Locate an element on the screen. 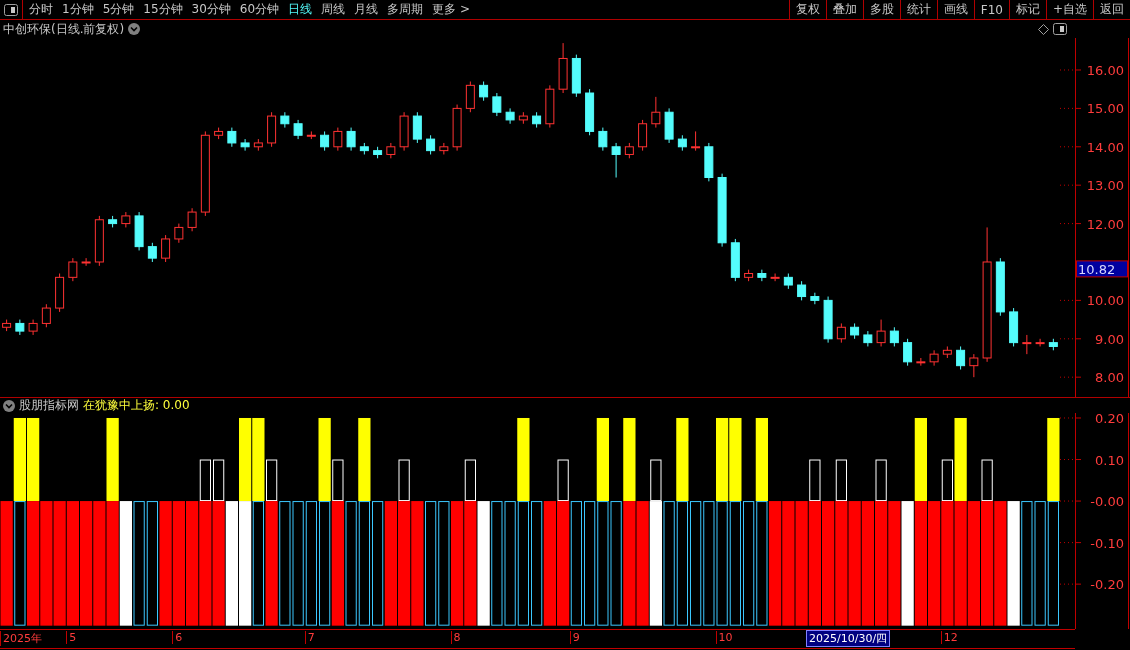  axis-label: 0.10 is located at coordinates (1109, 460).